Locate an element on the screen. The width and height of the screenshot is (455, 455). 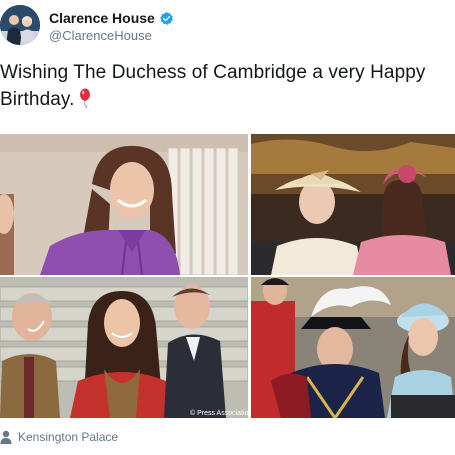
photo-garter-ceremony is located at coordinates (353, 347).